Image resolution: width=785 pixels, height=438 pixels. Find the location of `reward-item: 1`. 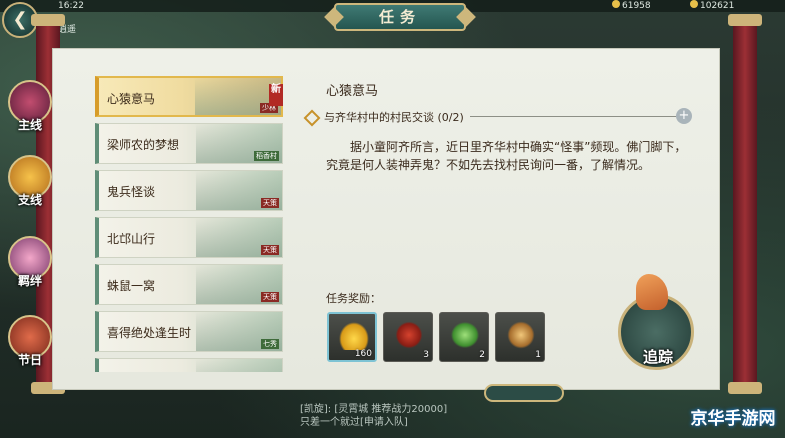

reward-item: 1 is located at coordinates (520, 337).